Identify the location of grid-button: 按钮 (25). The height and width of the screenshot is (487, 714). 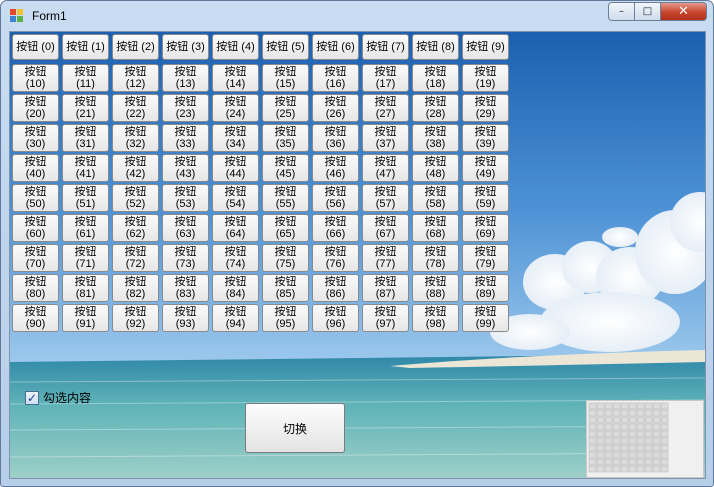
(285, 108).